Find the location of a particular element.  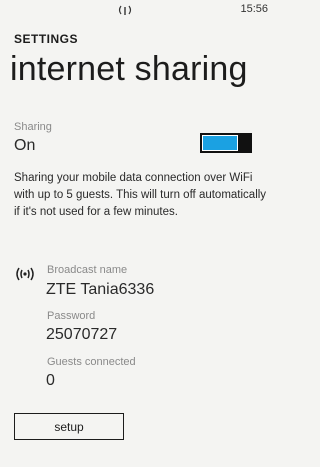

sharing-label: Sharing is located at coordinates (33, 127).